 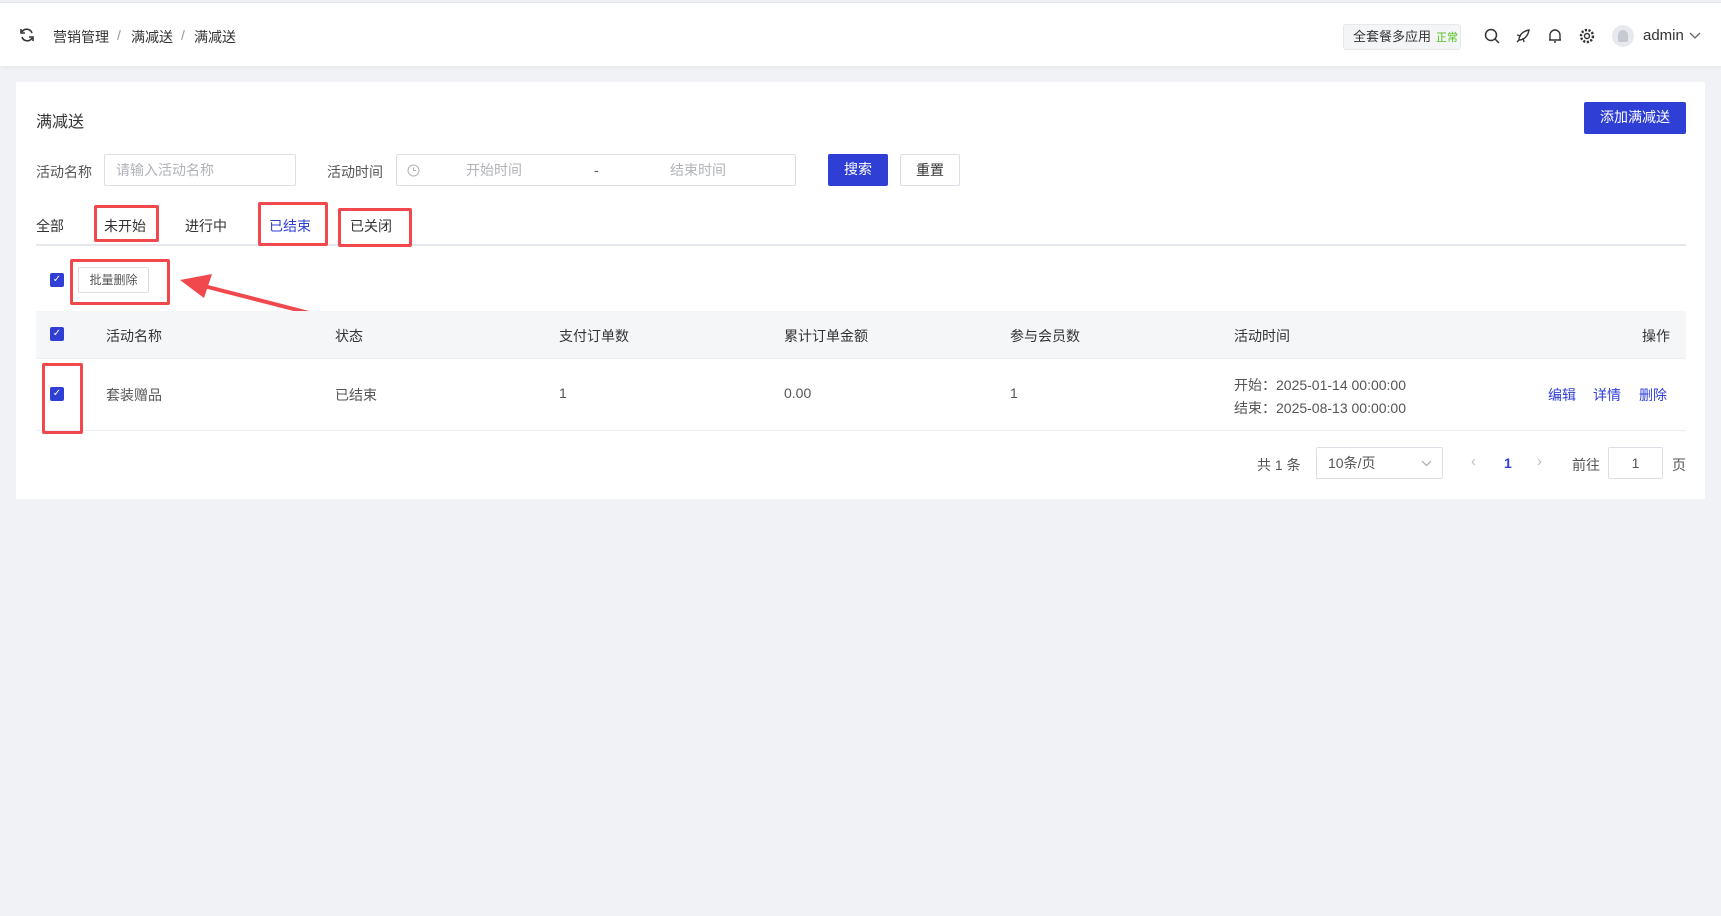 I want to click on cell-end-time: 结束：2025-08-13 00:00:00, so click(x=1320, y=408).